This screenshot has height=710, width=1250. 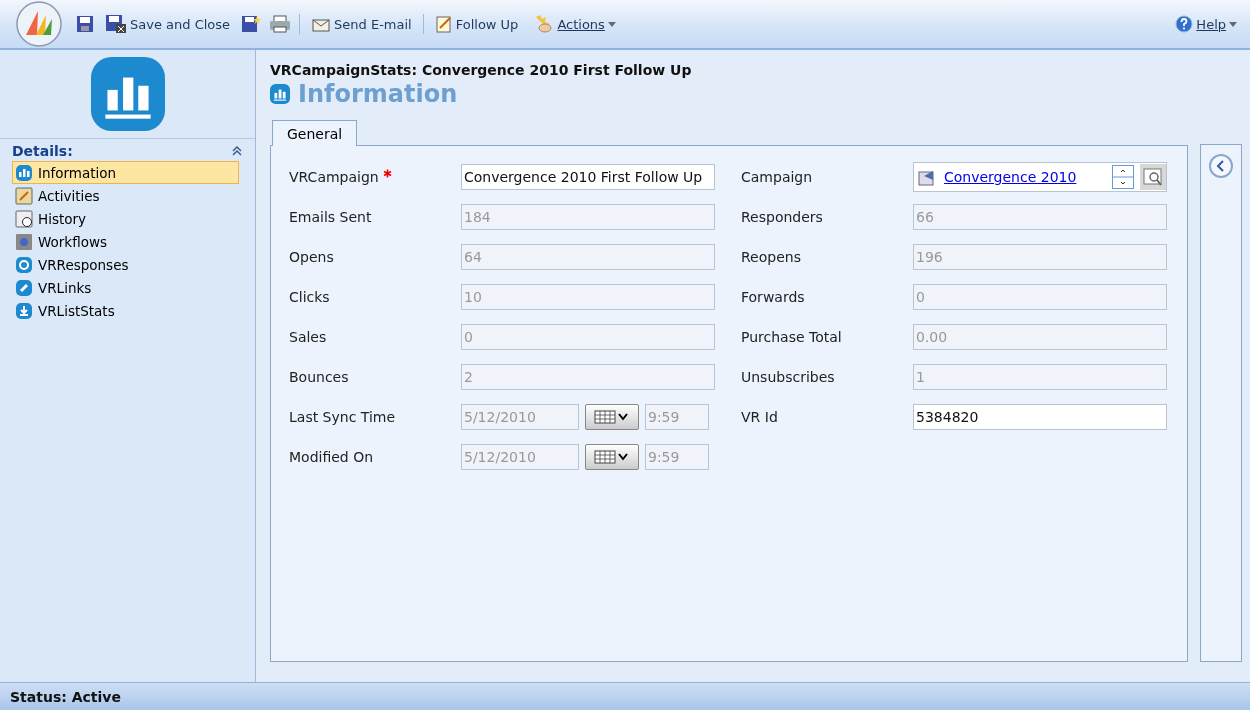 I want to click on sidebar-item: VRListStats, so click(x=125, y=310).